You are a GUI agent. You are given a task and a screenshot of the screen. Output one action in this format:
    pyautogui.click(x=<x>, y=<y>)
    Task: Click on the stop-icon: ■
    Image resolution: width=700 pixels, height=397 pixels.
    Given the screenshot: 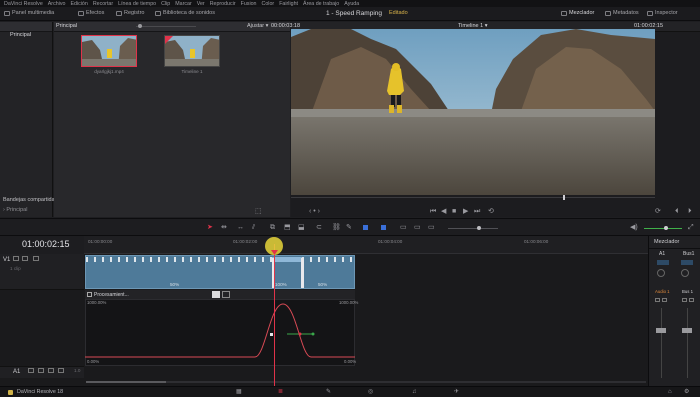 What is the action you would take?
    pyautogui.click(x=454, y=211)
    